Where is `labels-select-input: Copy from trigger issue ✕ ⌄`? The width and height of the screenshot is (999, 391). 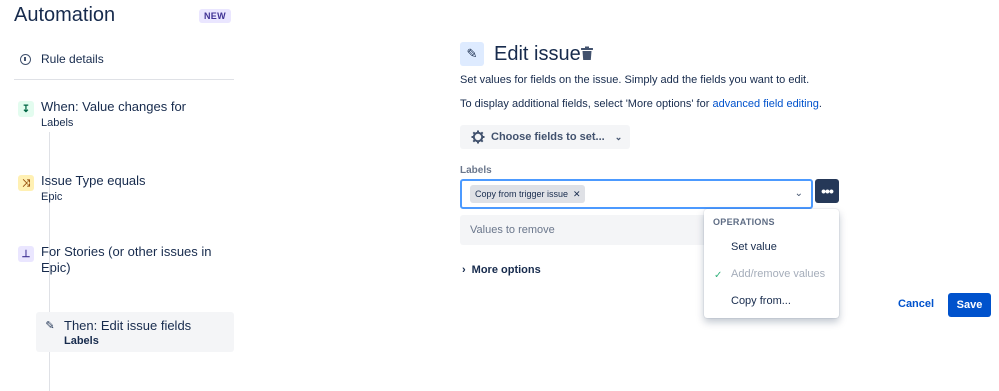
labels-select-input: Copy from trigger issue ✕ ⌄ is located at coordinates (636, 194).